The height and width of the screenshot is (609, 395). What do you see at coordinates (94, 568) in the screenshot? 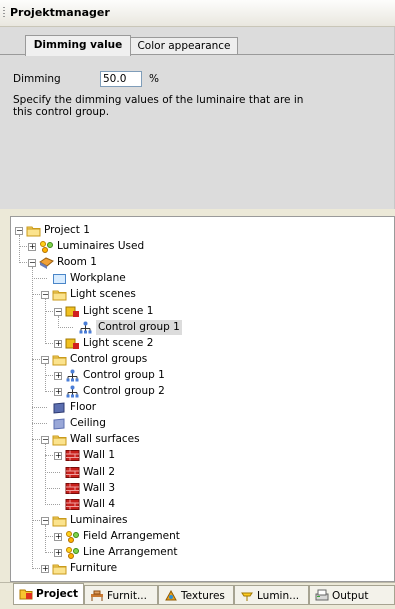
I see `tree-node-label: Furniture` at bounding box center [94, 568].